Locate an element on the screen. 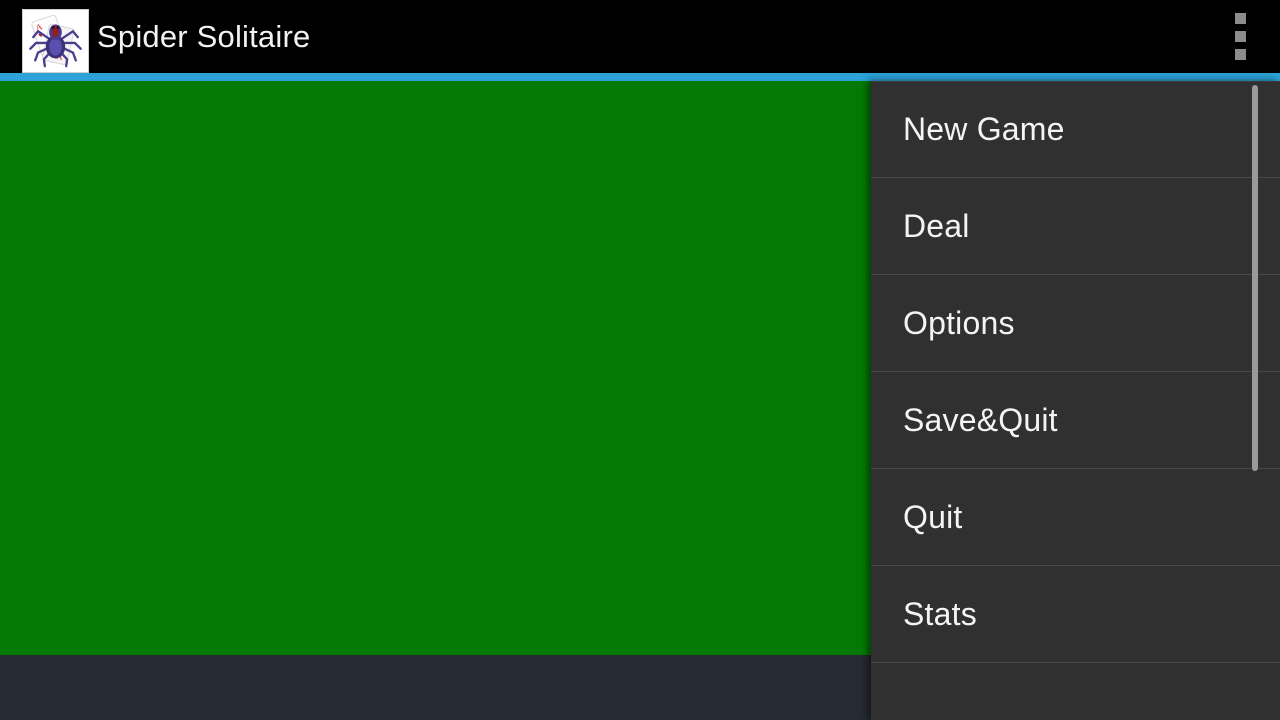 The width and height of the screenshot is (1280, 720). title-bar: A ♥ A is located at coordinates (640, 36).